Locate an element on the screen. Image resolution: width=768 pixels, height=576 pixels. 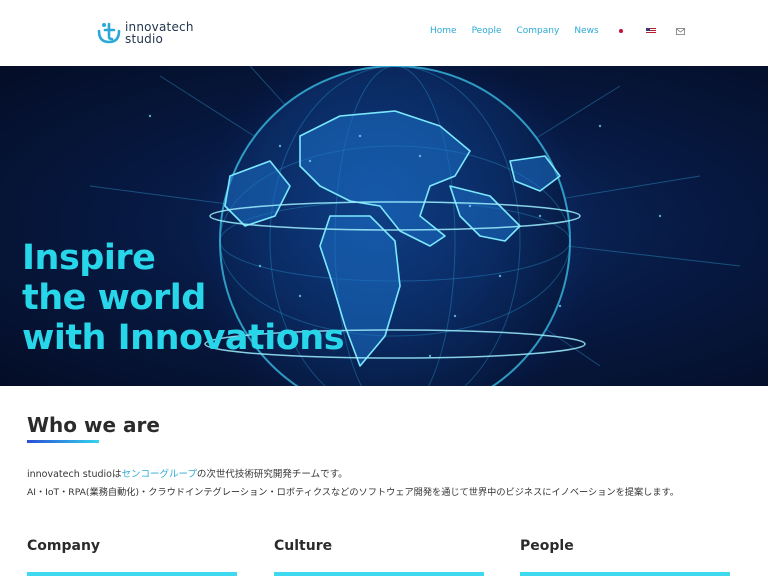
logo-text: innovatech studio is located at coordinates (159, 33).